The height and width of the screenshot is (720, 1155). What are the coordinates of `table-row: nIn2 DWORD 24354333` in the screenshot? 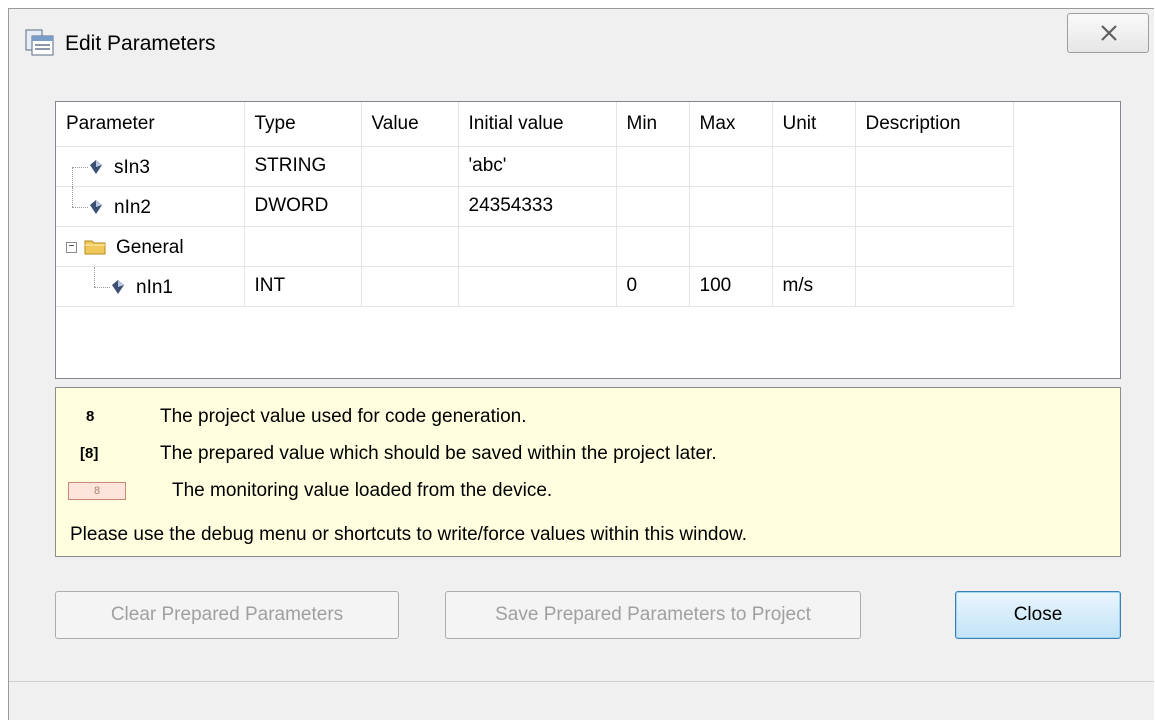 It's located at (535, 206).